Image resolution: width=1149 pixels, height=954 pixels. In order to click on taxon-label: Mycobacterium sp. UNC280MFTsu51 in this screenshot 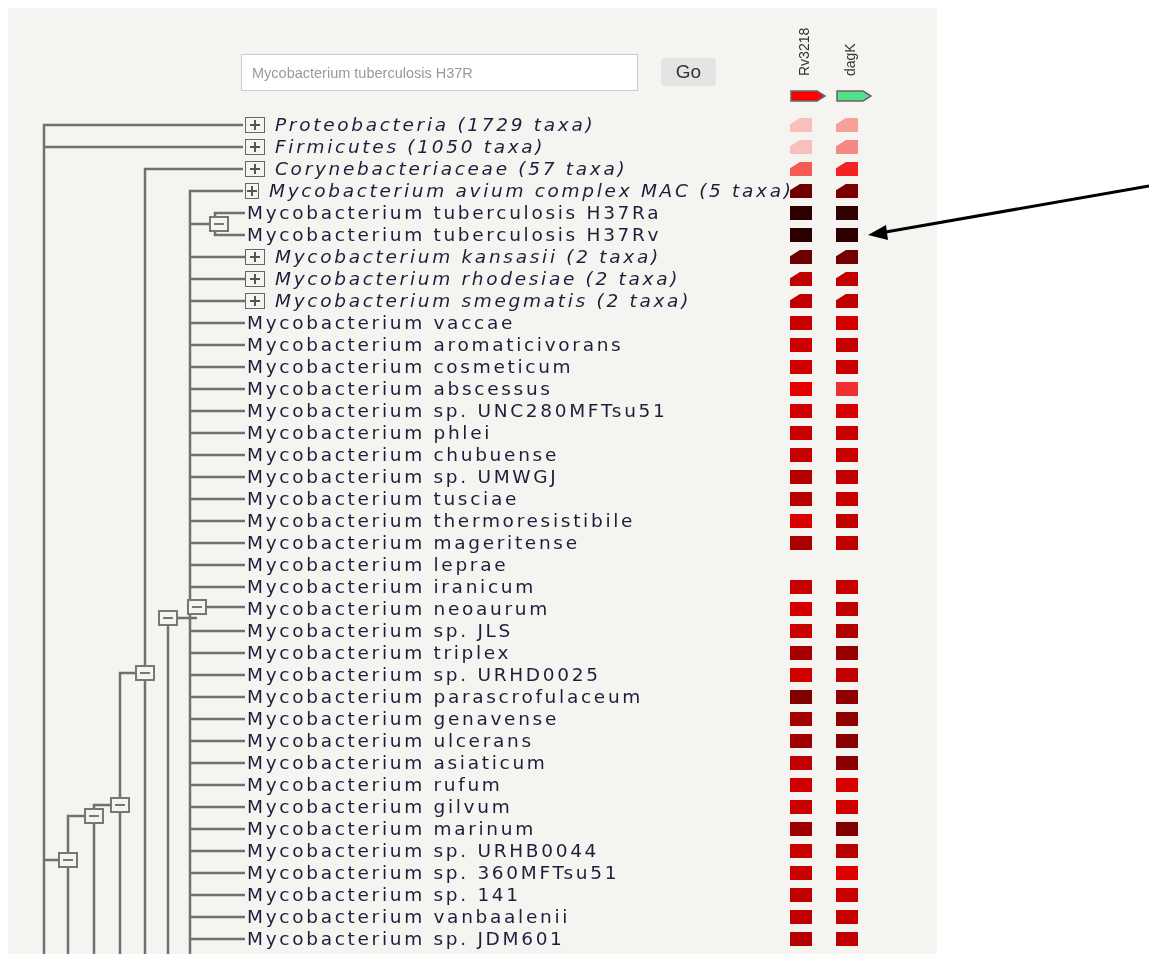, I will do `click(457, 411)`.